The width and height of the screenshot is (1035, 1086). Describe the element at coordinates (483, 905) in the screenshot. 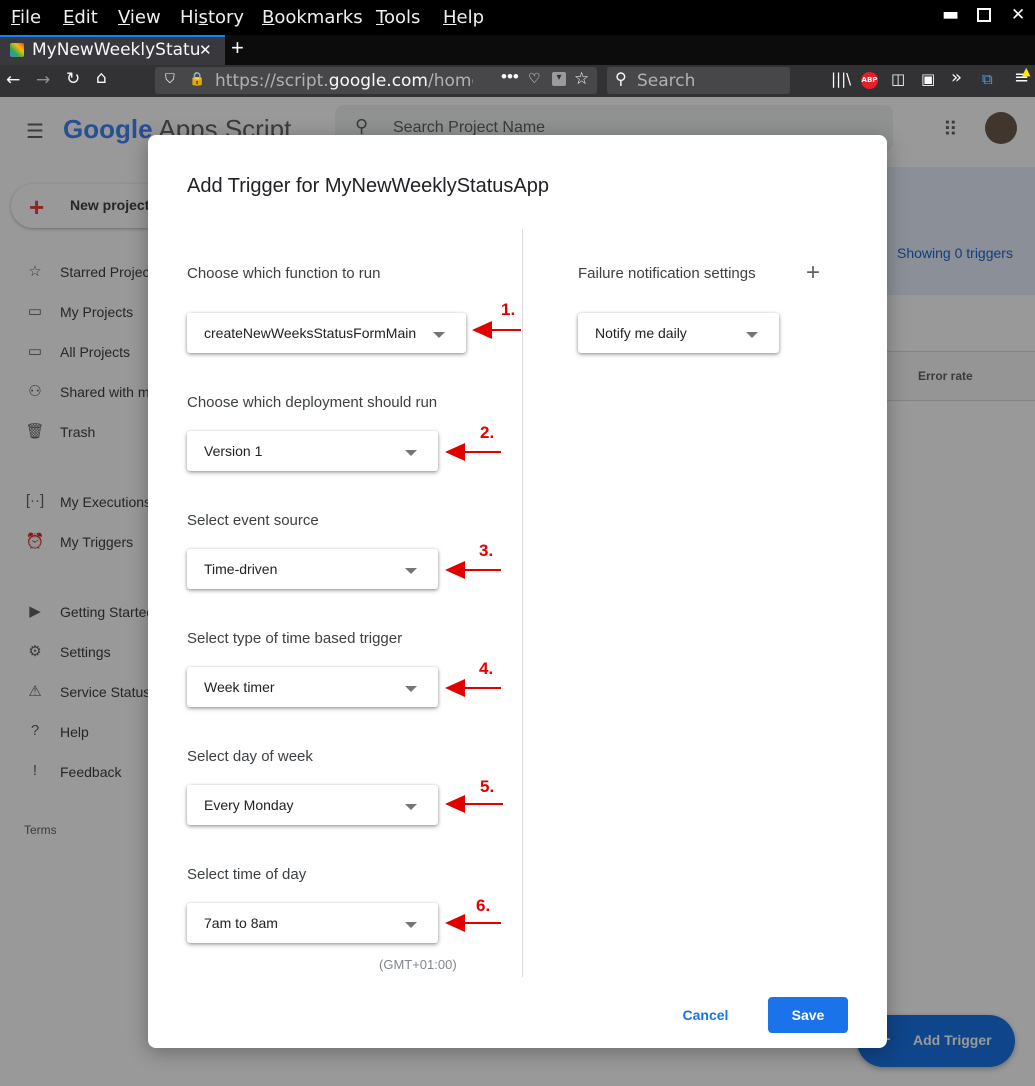

I see `annotation-number: 6.` at that location.